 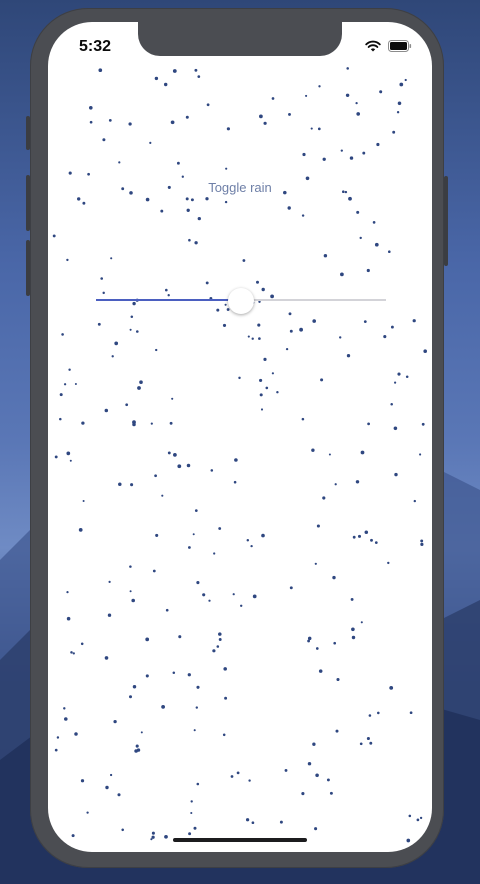 What do you see at coordinates (28, 133) in the screenshot?
I see `side-button-silent` at bounding box center [28, 133].